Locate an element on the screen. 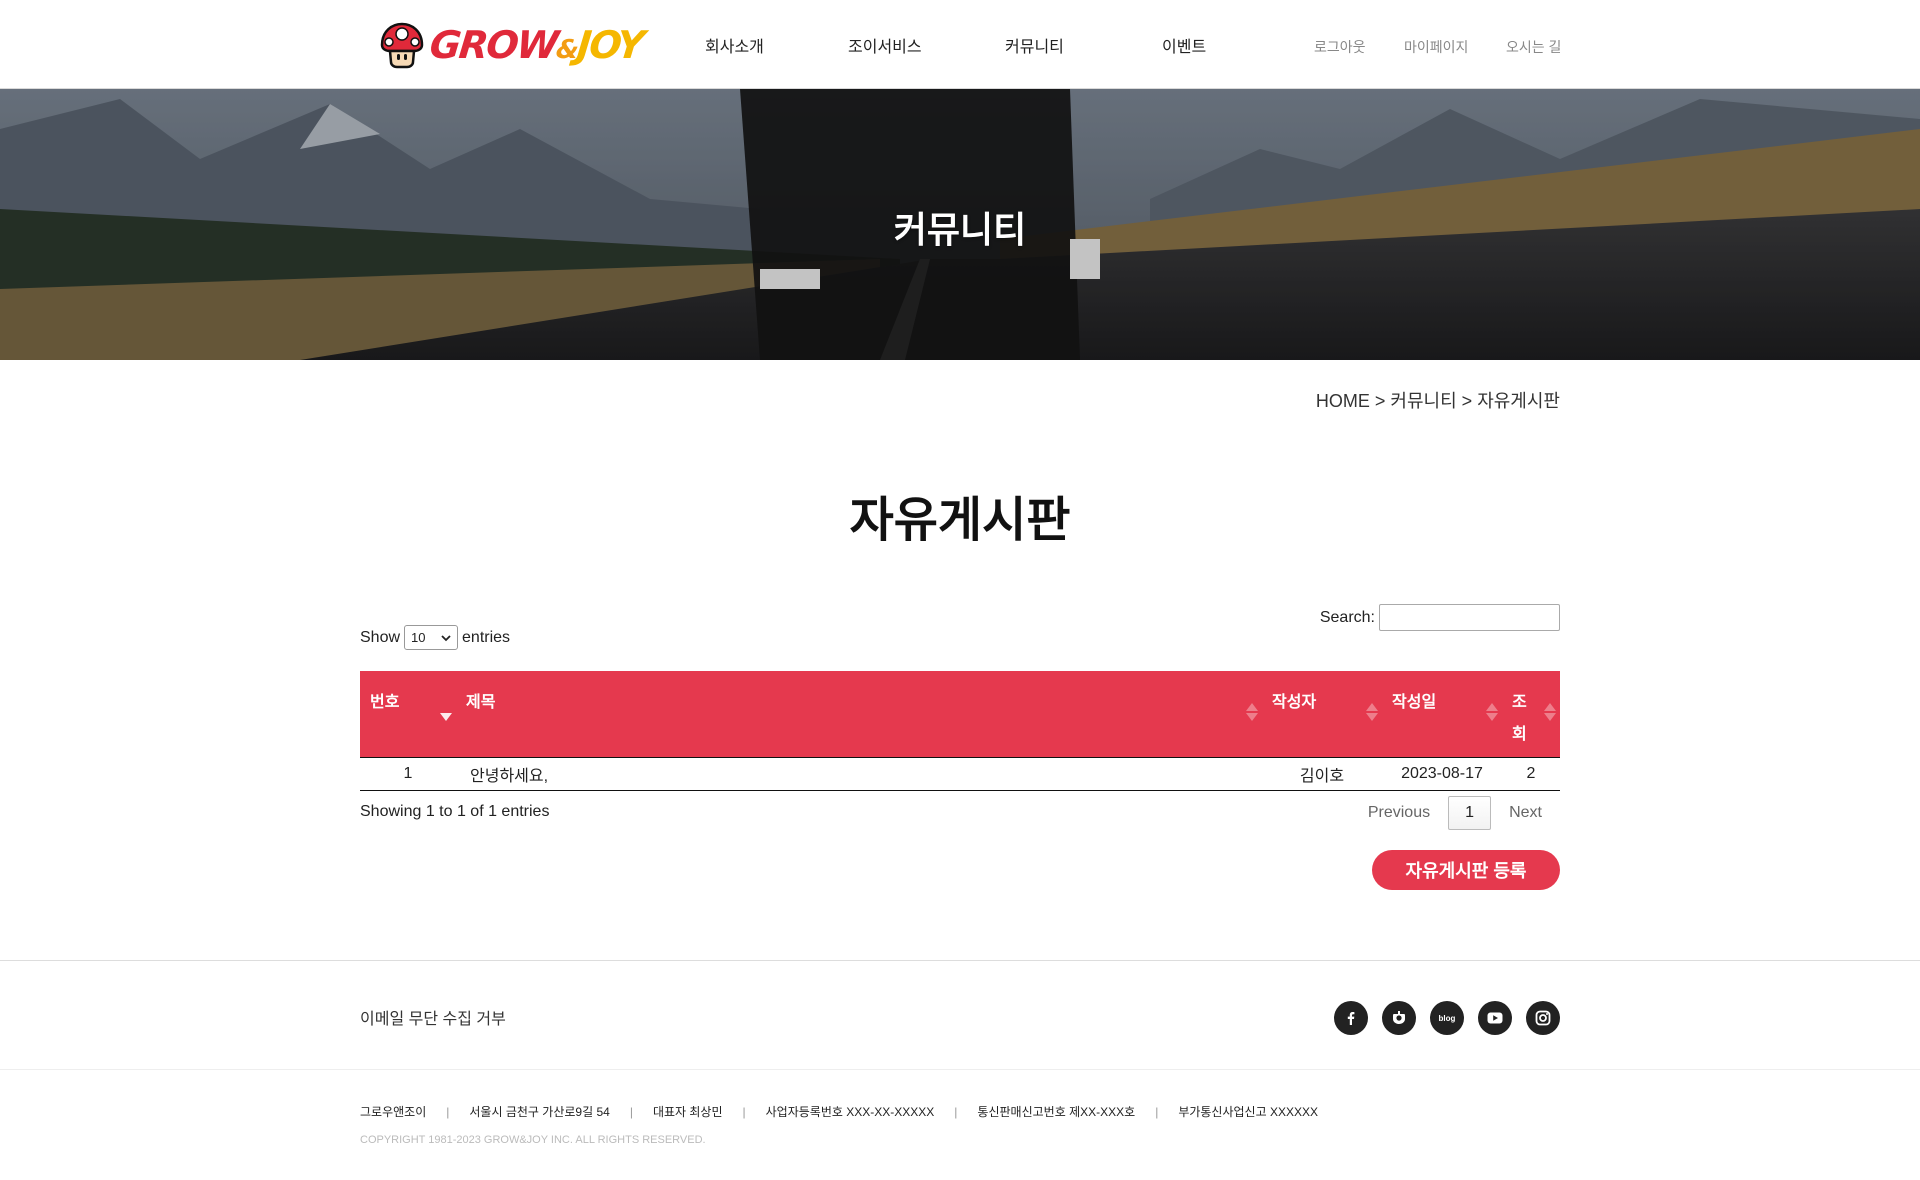 This screenshot has height=1180, width=1920. breadcrumb: HOME > 커뮤니티 > 자유게시판 is located at coordinates (1437, 401).